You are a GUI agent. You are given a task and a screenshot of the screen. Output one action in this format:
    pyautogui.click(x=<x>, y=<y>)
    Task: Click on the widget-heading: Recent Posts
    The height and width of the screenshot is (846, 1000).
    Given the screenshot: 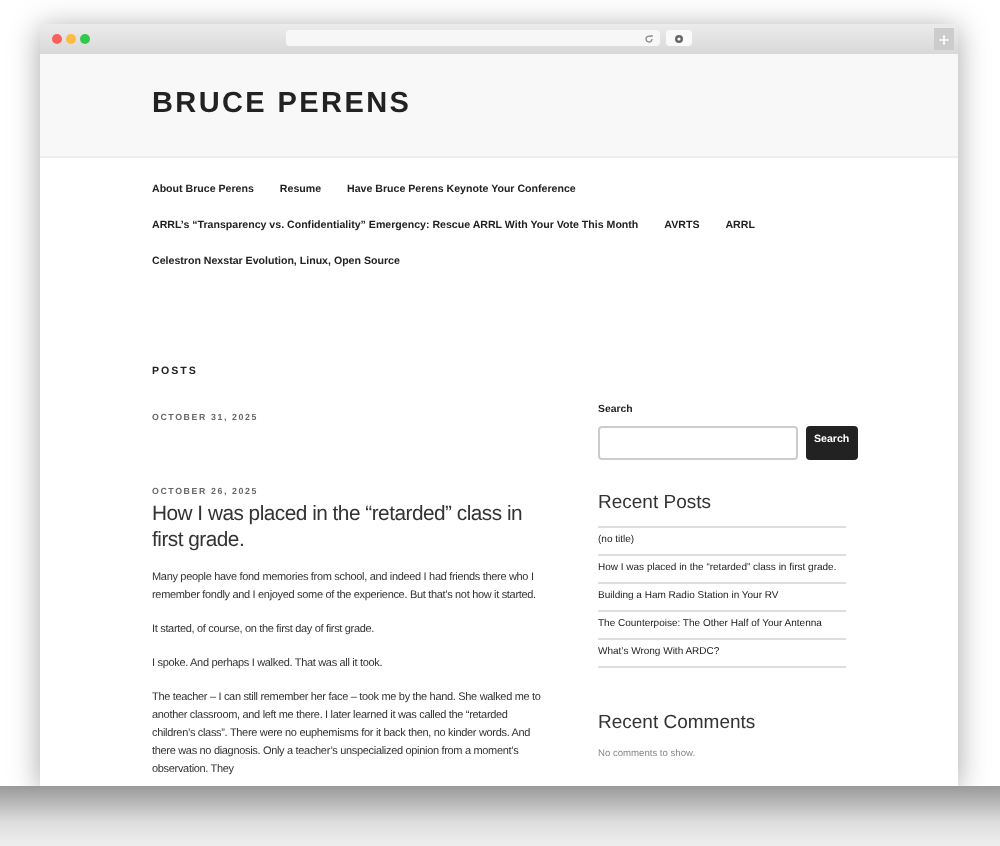 What is the action you would take?
    pyautogui.click(x=655, y=503)
    